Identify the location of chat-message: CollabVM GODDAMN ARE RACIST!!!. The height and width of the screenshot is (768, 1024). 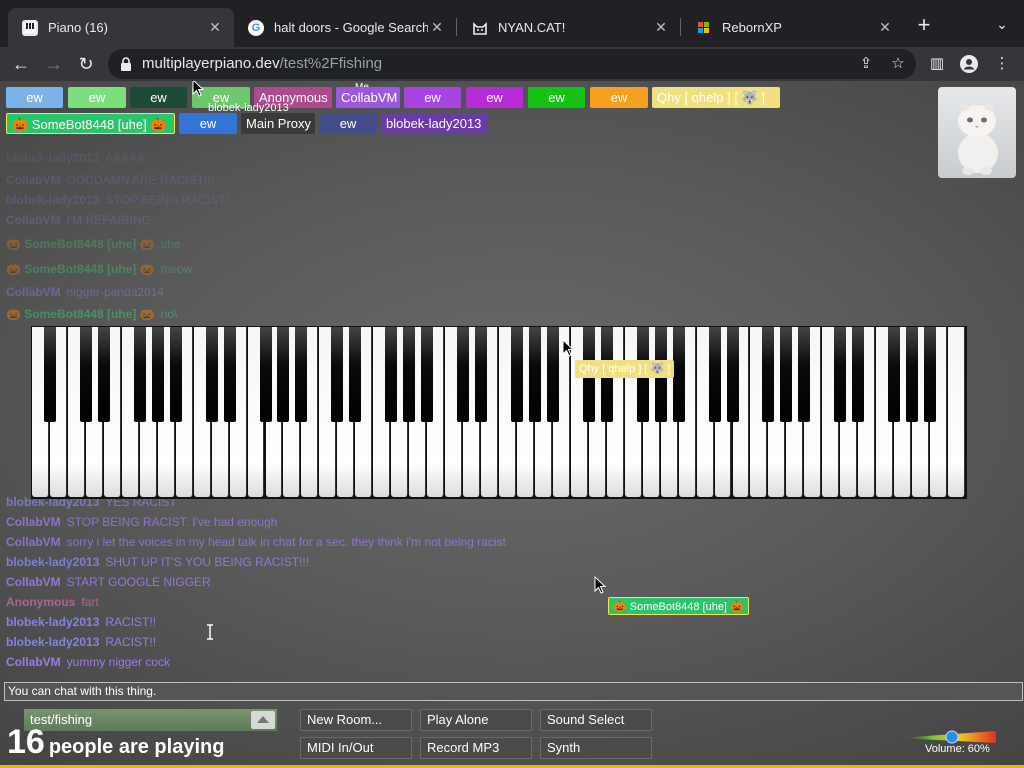
(110, 180).